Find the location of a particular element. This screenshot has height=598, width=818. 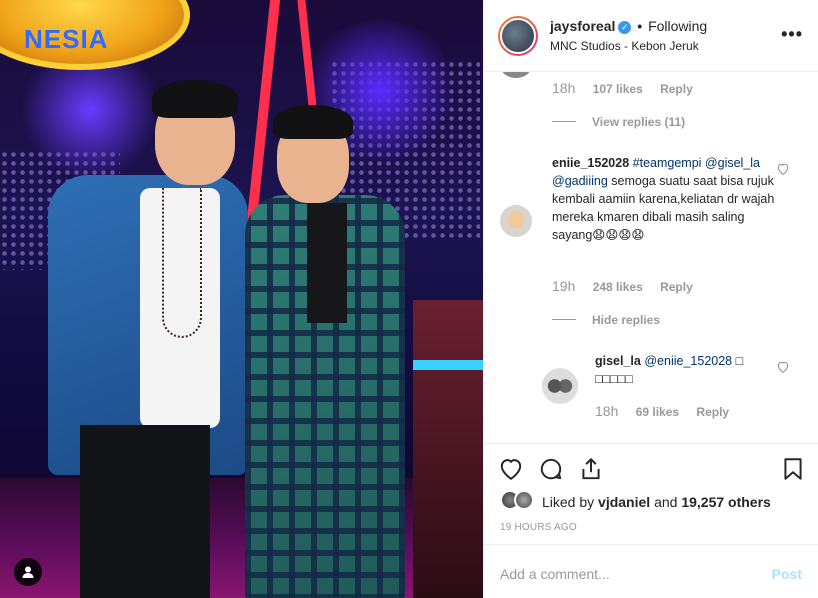

mention-link: @eniie_152028 is located at coordinates (688, 361).